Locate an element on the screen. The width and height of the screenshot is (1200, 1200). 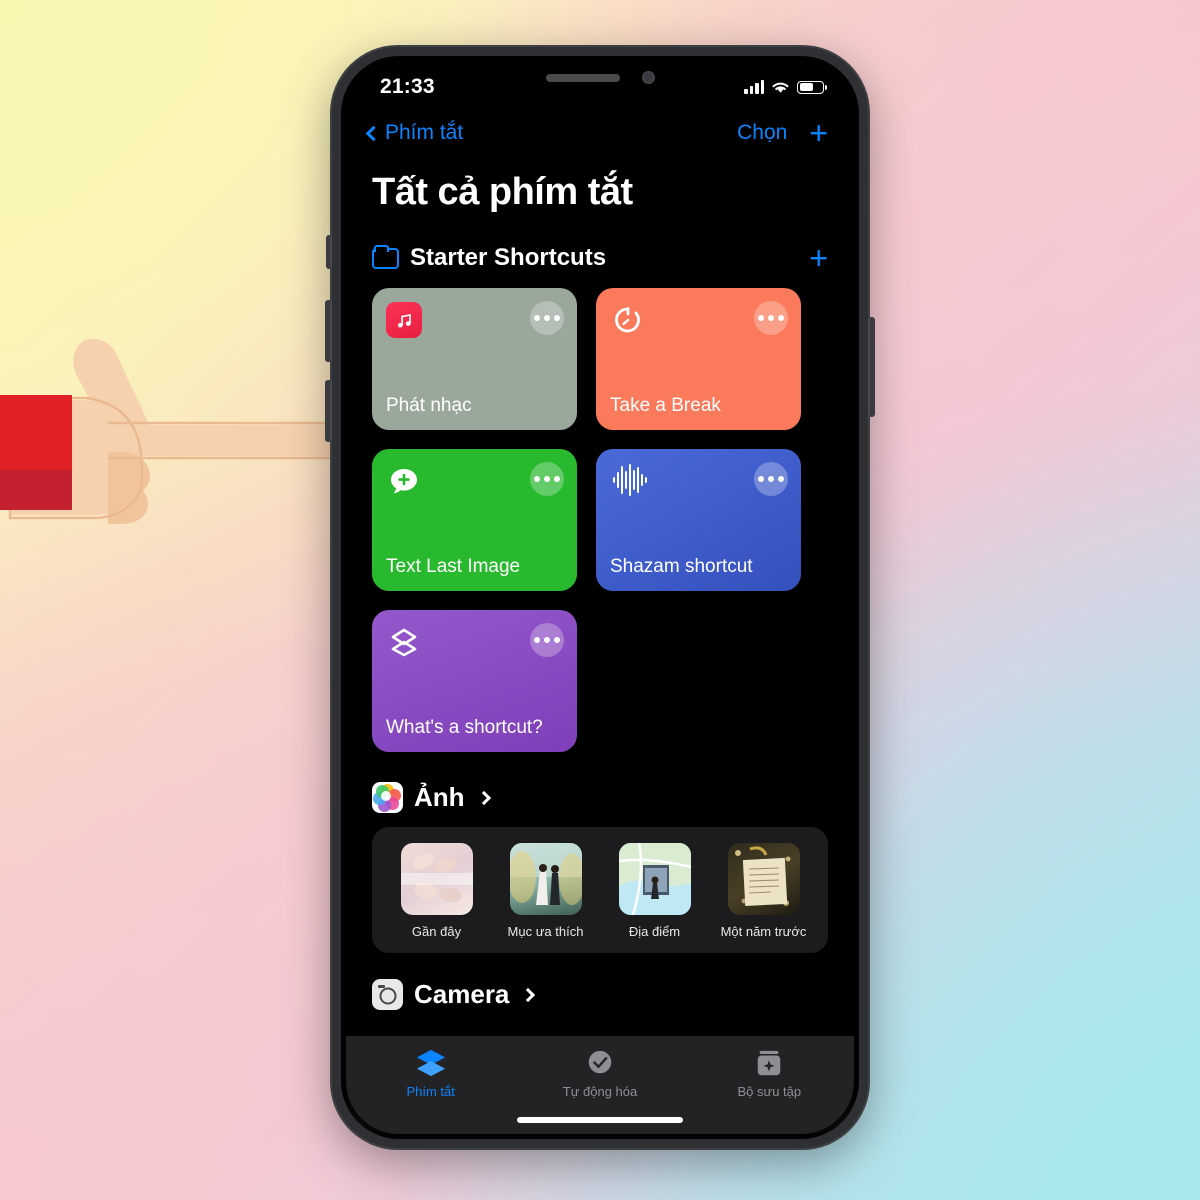
nav-actions: Chọn + is located at coordinates (782, 133).